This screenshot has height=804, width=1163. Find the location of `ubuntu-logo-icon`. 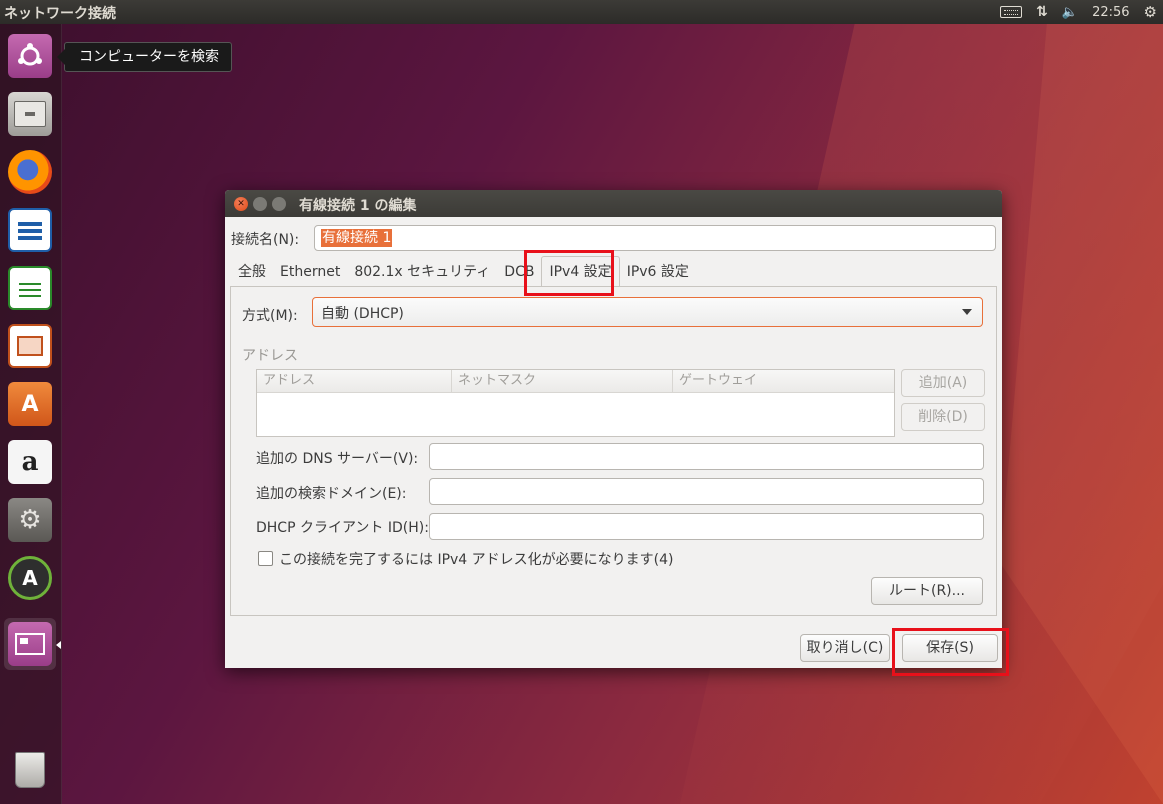

ubuntu-logo-icon is located at coordinates (30, 54).